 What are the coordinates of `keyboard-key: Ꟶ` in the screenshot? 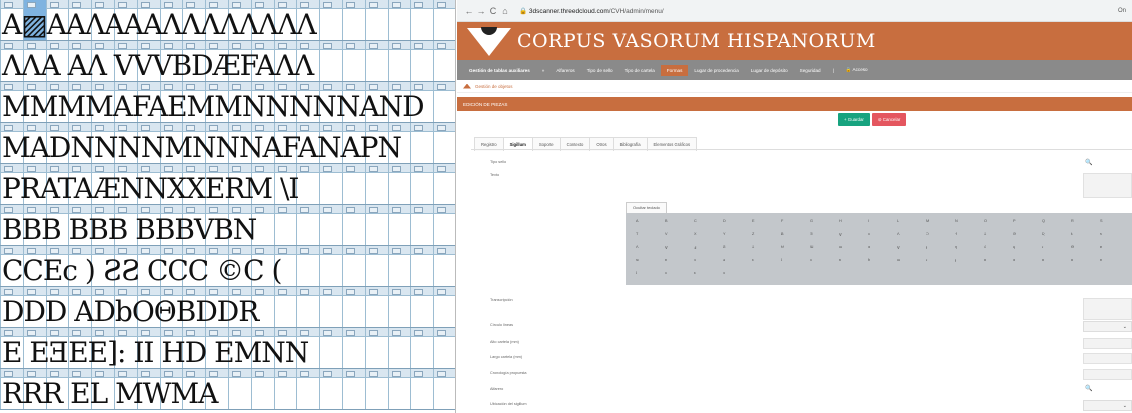 It's located at (956, 234).